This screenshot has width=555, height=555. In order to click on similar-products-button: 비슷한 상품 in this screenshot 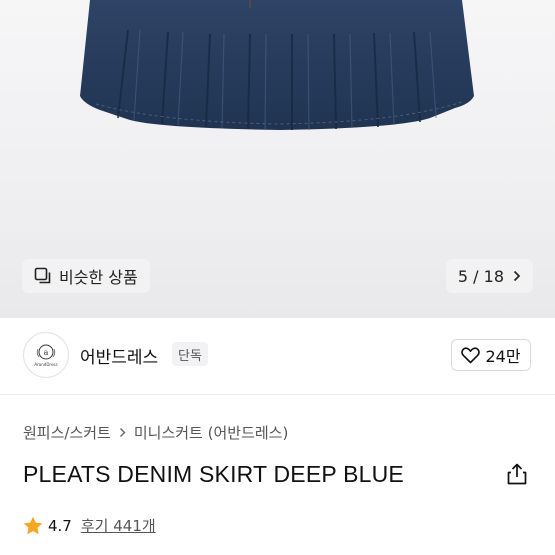, I will do `click(86, 276)`.